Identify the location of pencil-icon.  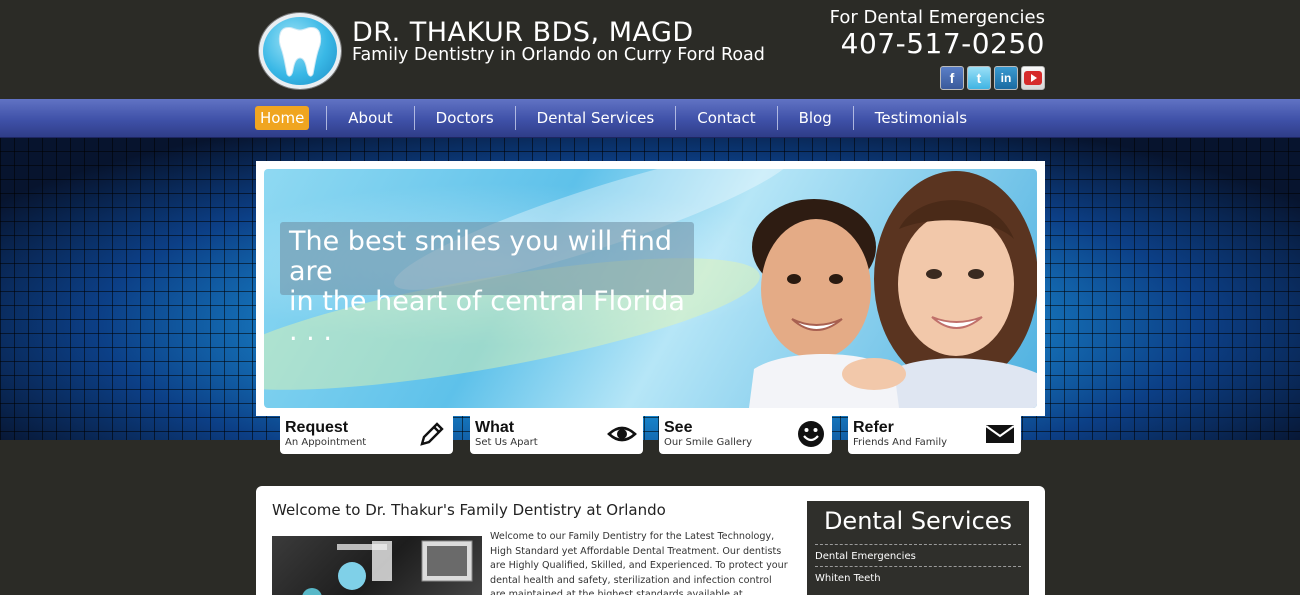
(432, 434).